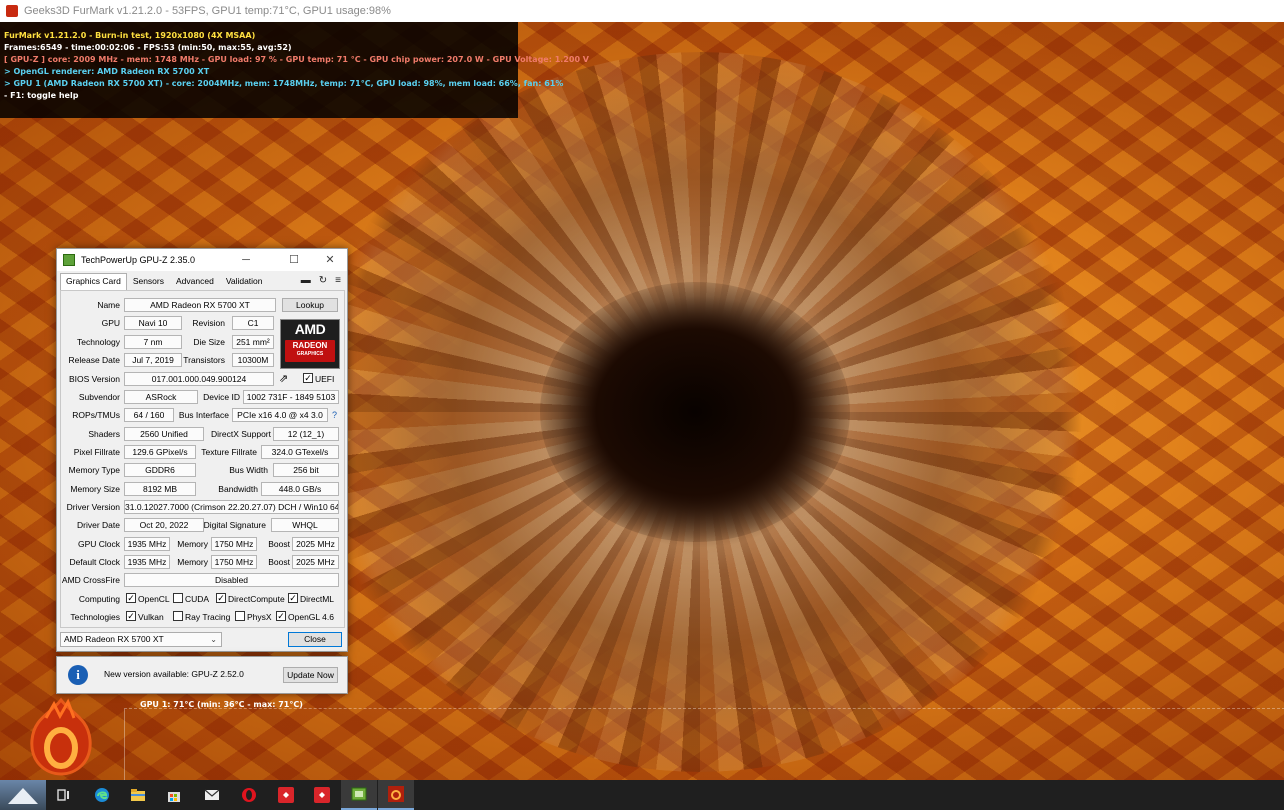 The width and height of the screenshot is (1284, 810). Describe the element at coordinates (23, 795) in the screenshot. I see `start-button` at that location.